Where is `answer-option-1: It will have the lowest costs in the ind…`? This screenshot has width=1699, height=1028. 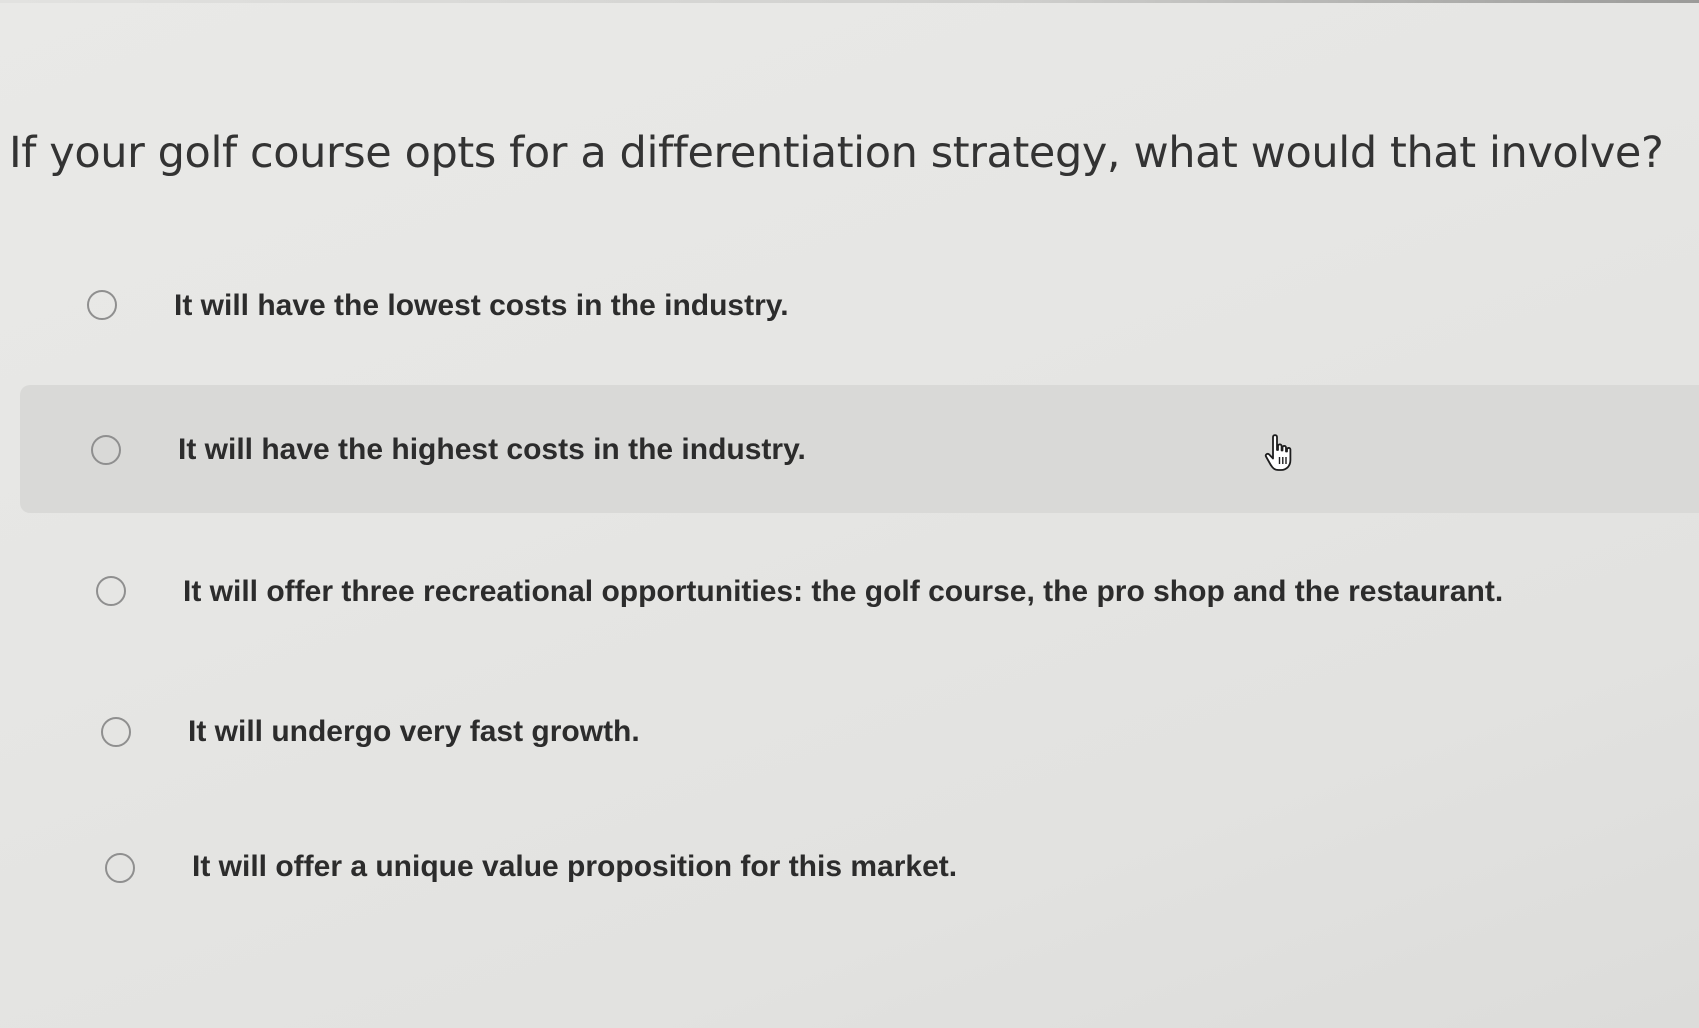 answer-option-1: It will have the lowest costs in the ind… is located at coordinates (849, 304).